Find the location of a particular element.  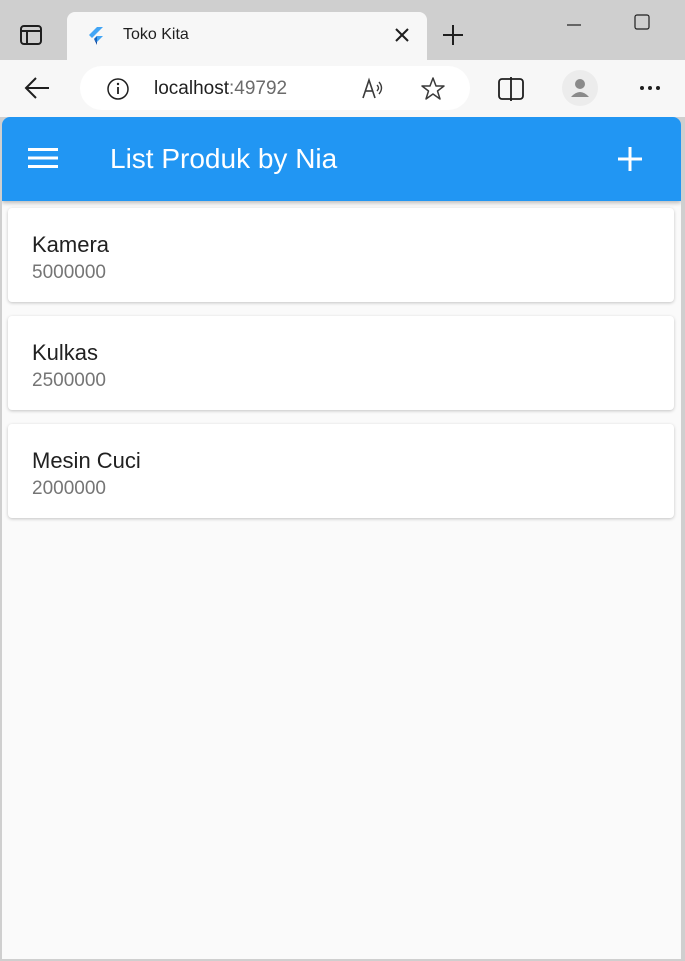

url-port: :49792 is located at coordinates (258, 88).